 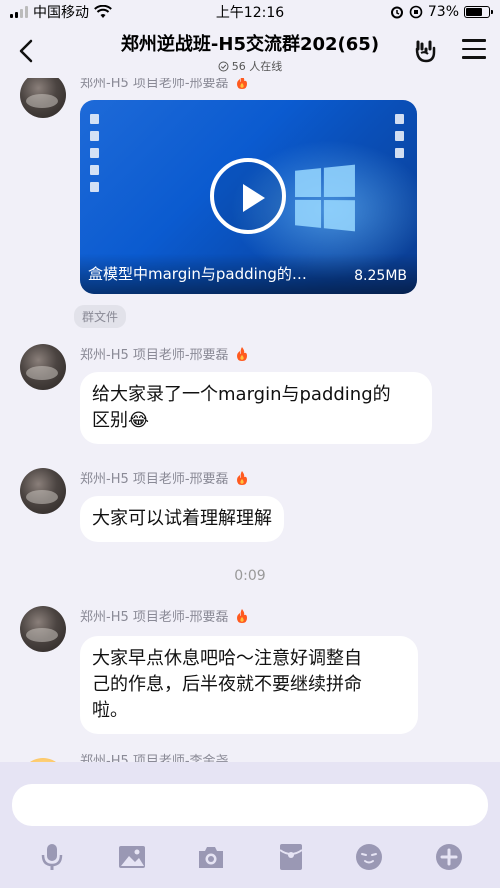 I want to click on camera-button, so click(x=211, y=857).